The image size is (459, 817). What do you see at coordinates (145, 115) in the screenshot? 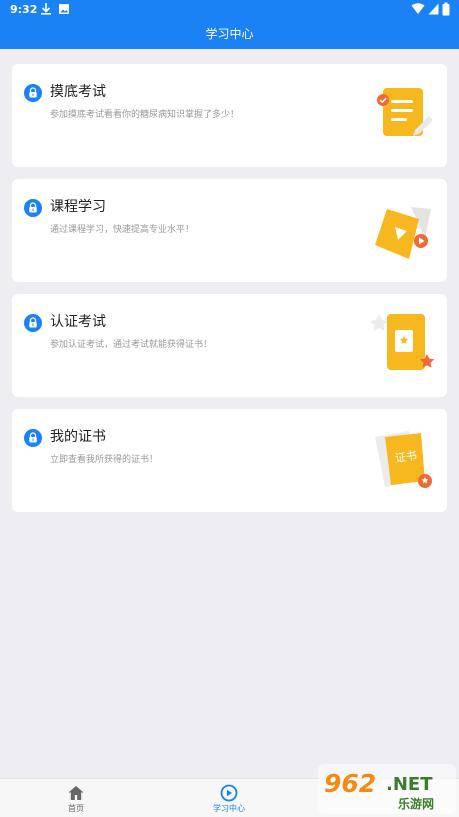
I see `card-description: 参加摸底考试看看你的糖尿病知识掌握了多少！` at bounding box center [145, 115].